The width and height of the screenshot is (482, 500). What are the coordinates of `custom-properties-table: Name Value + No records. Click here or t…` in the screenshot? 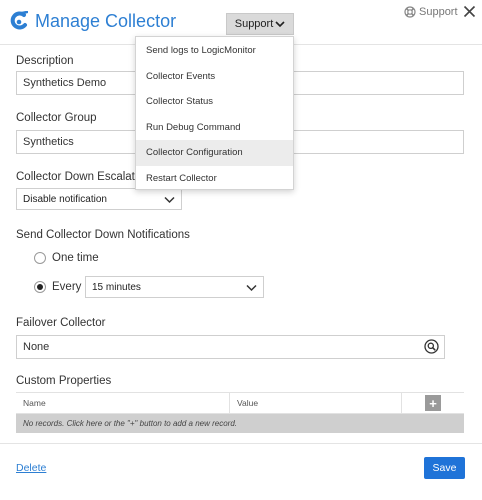 It's located at (240, 412).